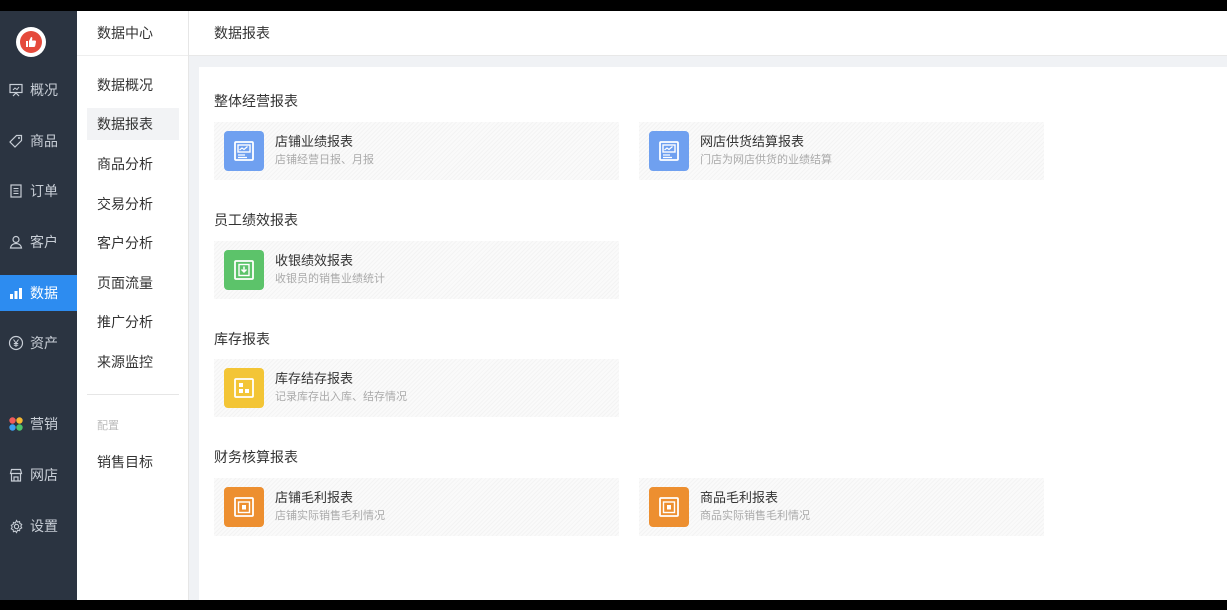 This screenshot has height=610, width=1227. Describe the element at coordinates (44, 243) in the screenshot. I see `nav-label: 客户` at that location.